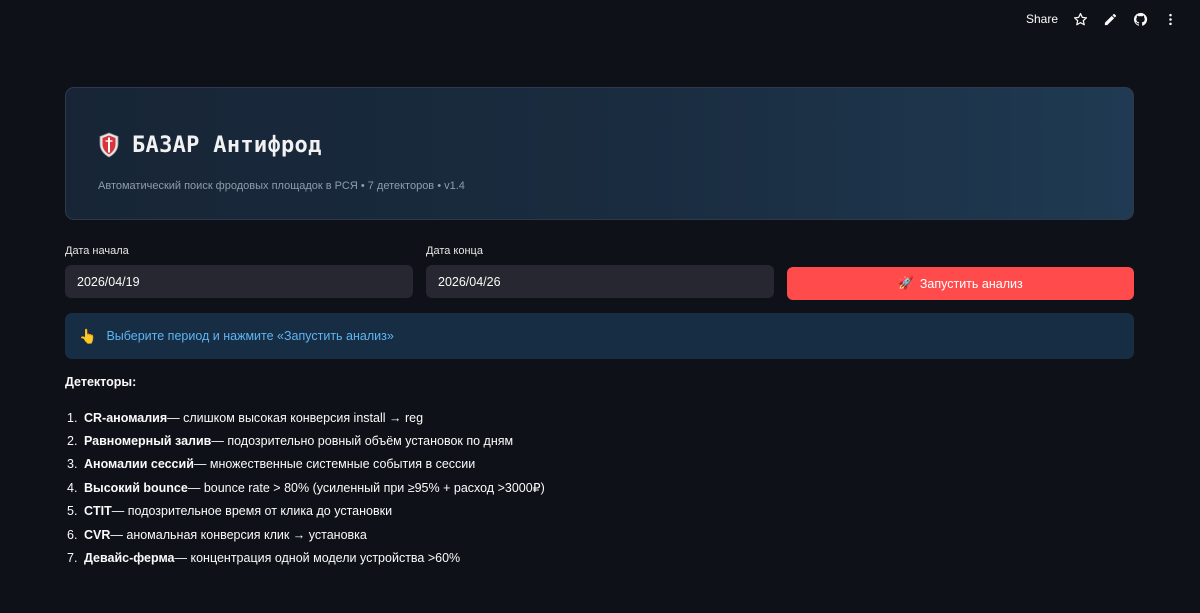 This screenshot has width=1200, height=613. Describe the element at coordinates (126, 417) in the screenshot. I see `detector-name: CR-аномалия` at that location.